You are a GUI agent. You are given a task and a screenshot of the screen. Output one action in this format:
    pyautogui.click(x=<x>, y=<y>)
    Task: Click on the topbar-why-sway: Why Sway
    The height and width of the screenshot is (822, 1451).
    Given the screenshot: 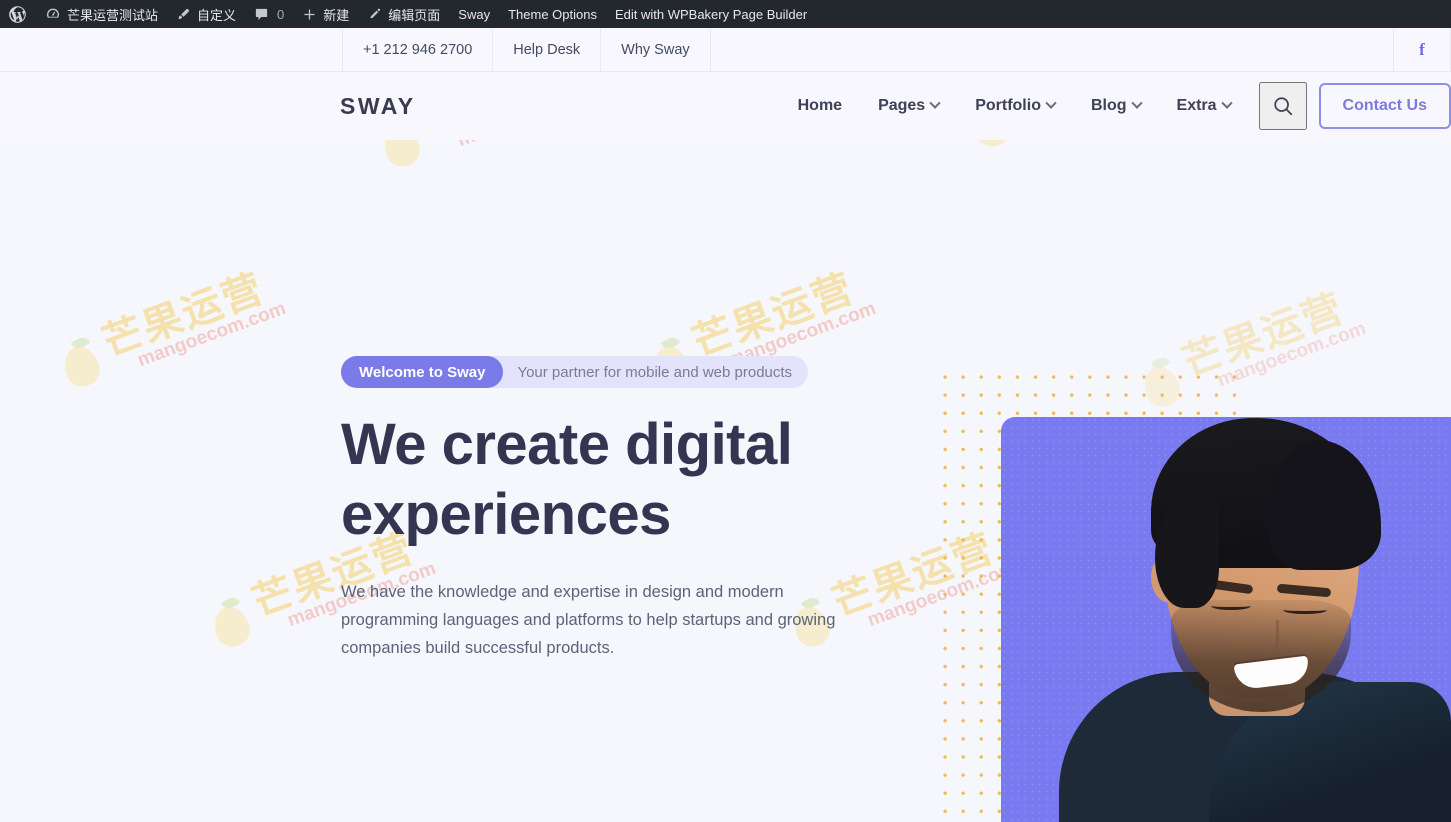 What is the action you would take?
    pyautogui.click(x=655, y=49)
    